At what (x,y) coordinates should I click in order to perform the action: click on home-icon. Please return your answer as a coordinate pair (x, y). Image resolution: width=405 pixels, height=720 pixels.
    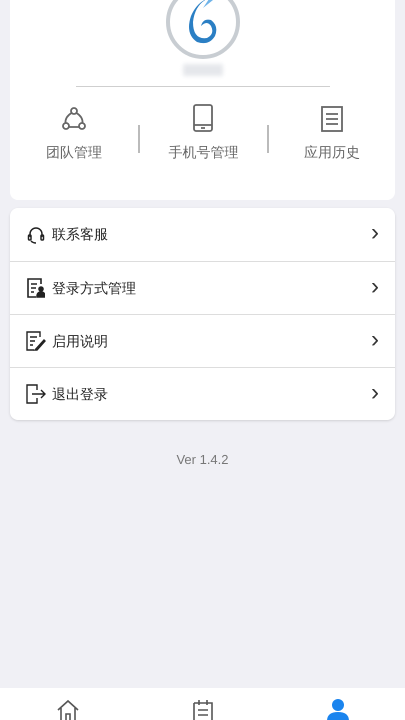
    Looking at the image, I should click on (68, 709).